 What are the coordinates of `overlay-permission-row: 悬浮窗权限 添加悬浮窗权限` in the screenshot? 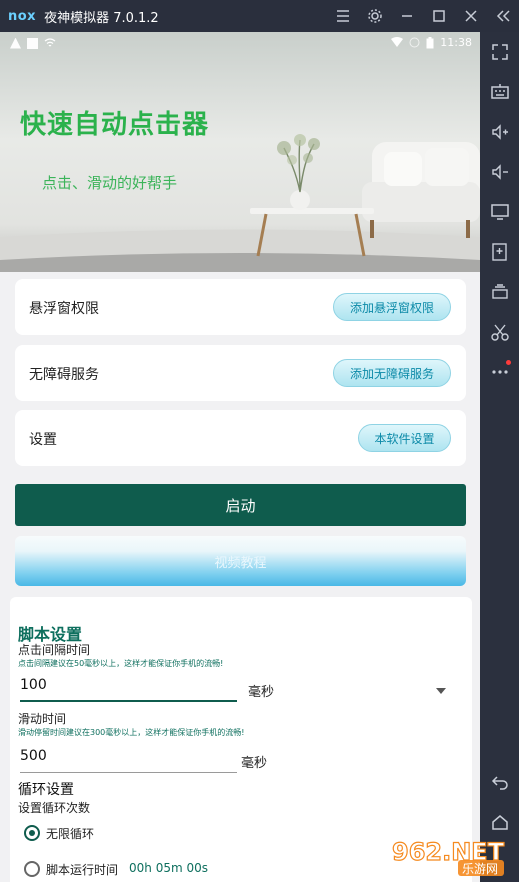 It's located at (240, 307).